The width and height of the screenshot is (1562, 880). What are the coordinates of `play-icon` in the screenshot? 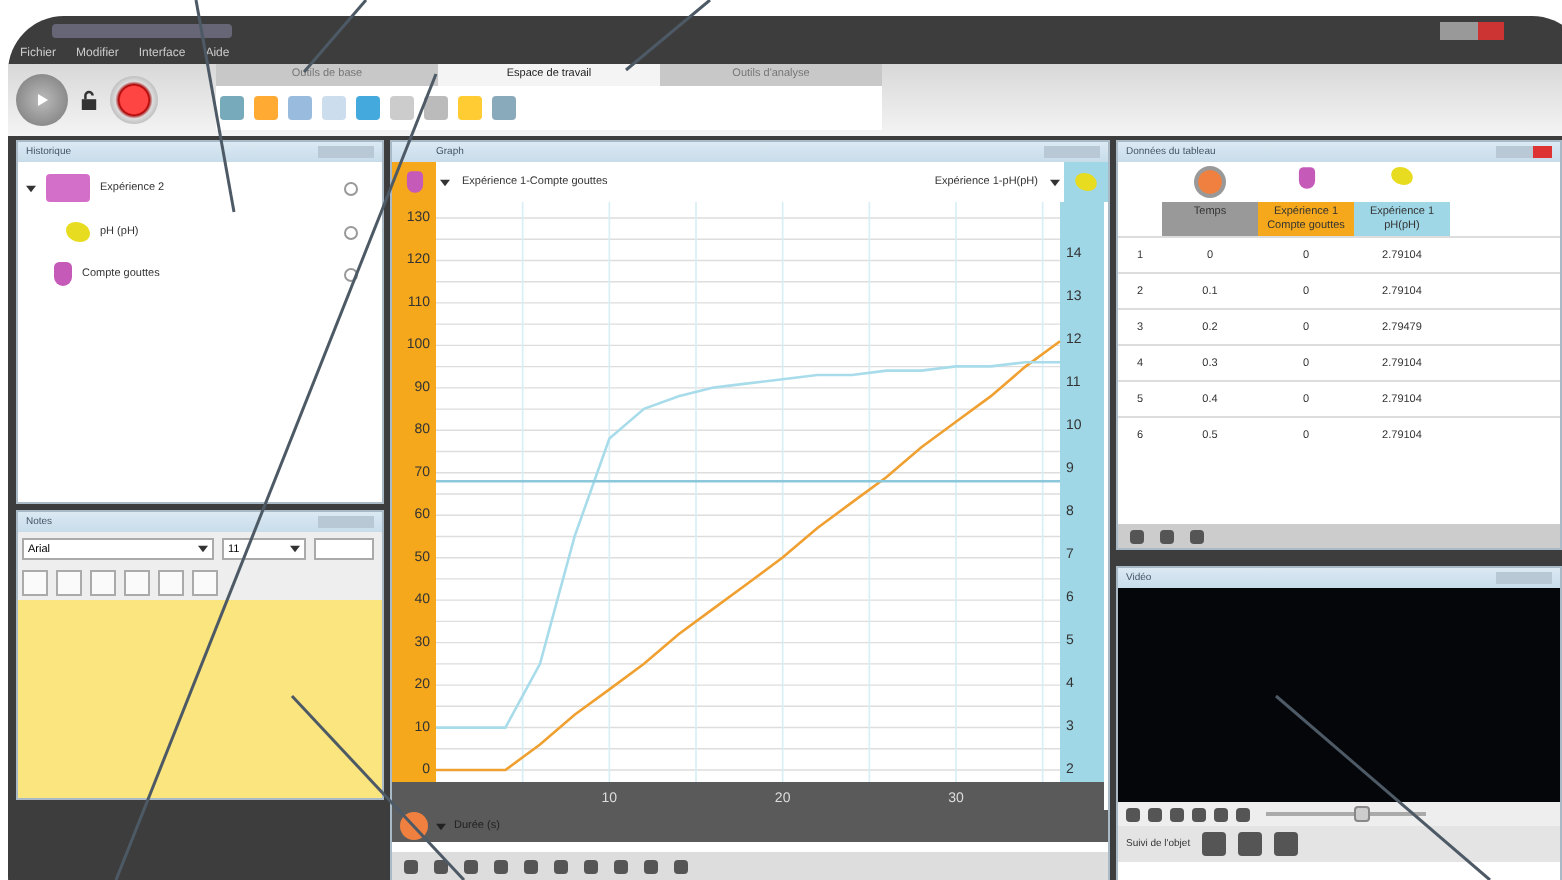 It's located at (42, 100).